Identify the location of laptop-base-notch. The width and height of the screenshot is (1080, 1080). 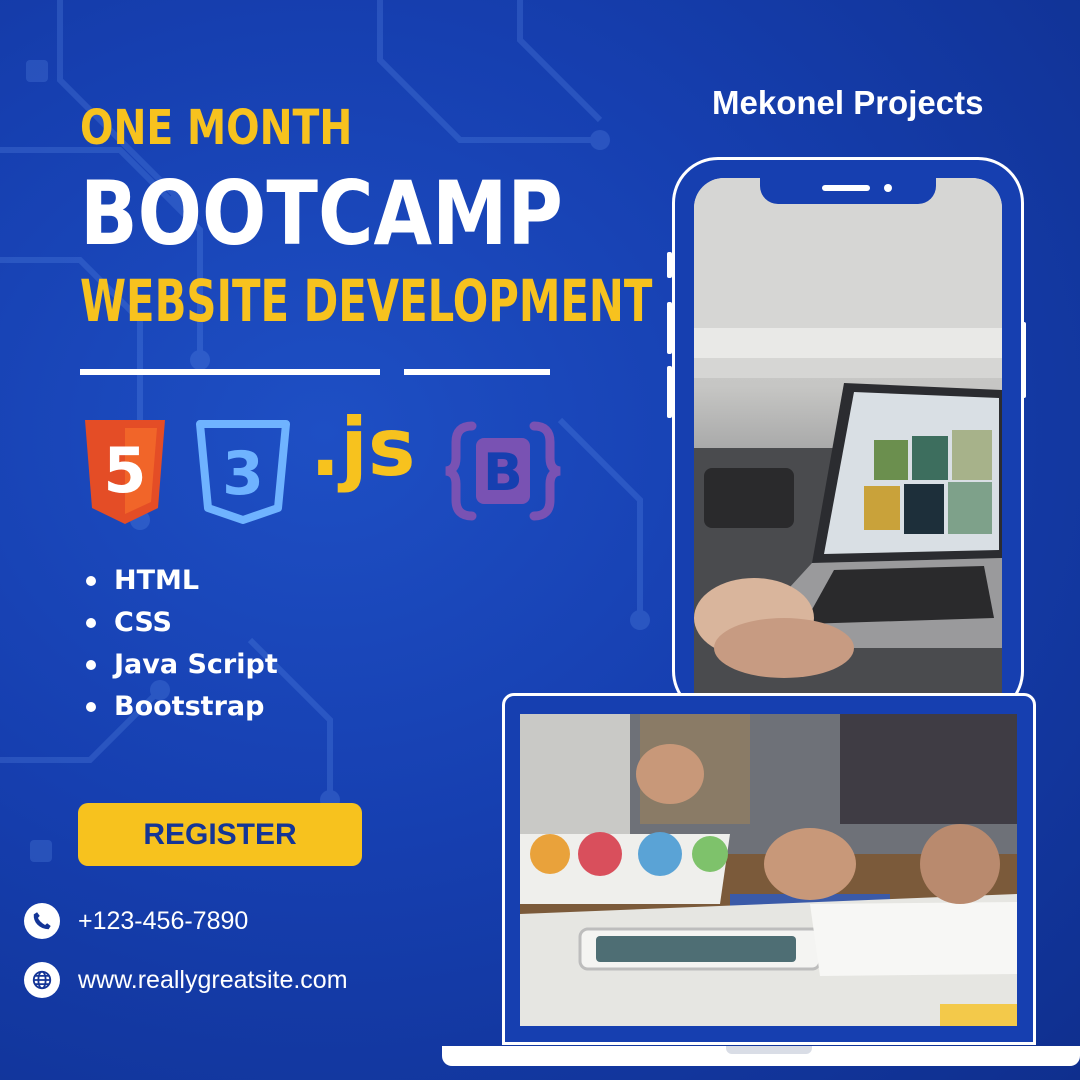
(769, 1050).